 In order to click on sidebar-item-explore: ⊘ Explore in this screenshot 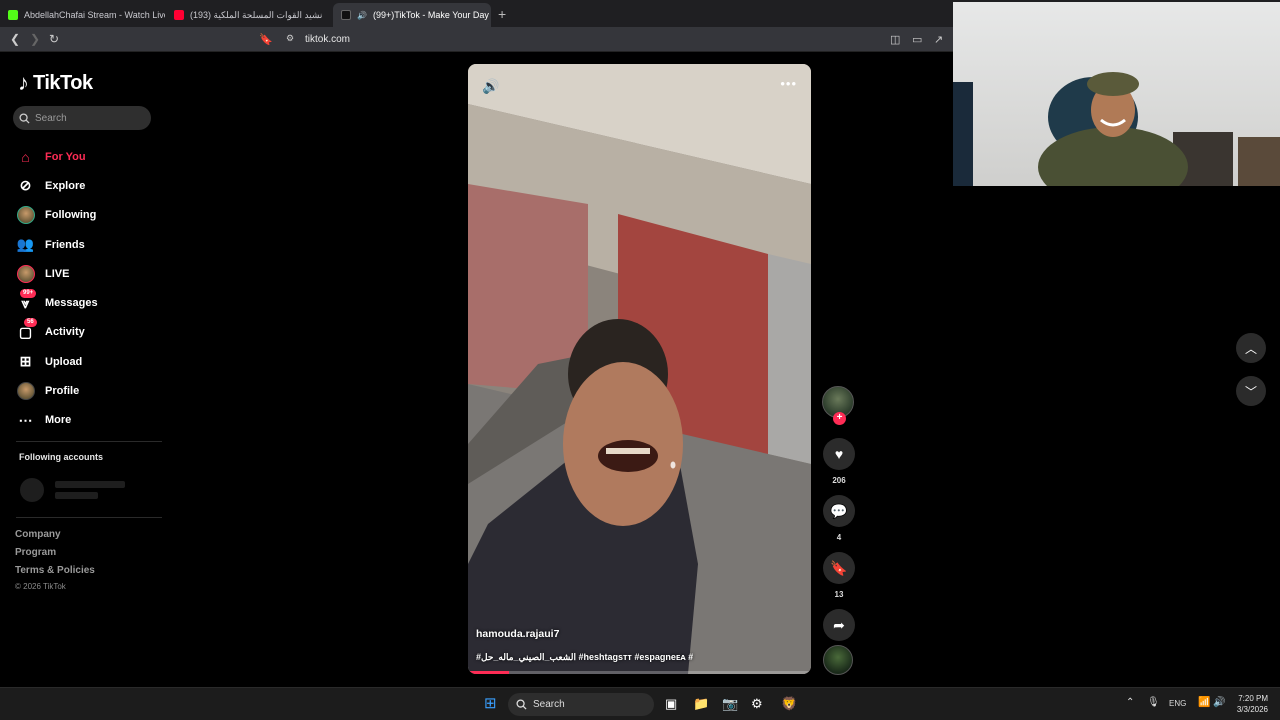, I will do `click(91, 185)`.